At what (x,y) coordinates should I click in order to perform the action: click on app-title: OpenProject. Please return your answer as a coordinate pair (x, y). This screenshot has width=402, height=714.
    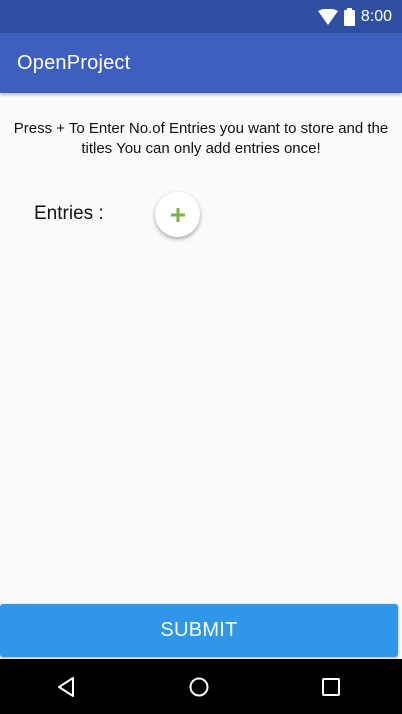
    Looking at the image, I should click on (74, 62).